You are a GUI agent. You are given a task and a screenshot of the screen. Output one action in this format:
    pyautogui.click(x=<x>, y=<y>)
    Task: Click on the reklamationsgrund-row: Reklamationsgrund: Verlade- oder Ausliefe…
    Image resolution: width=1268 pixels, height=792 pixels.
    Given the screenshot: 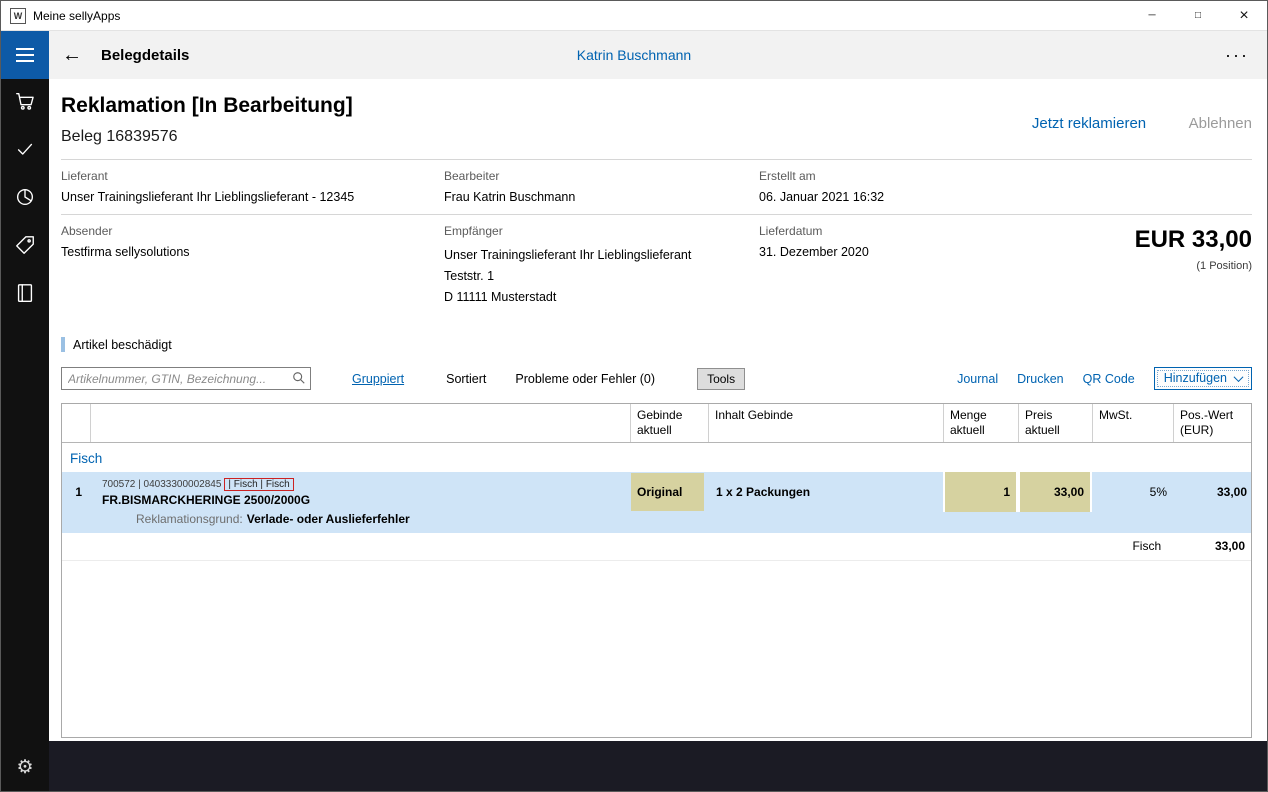 What is the action you would take?
    pyautogui.click(x=656, y=522)
    